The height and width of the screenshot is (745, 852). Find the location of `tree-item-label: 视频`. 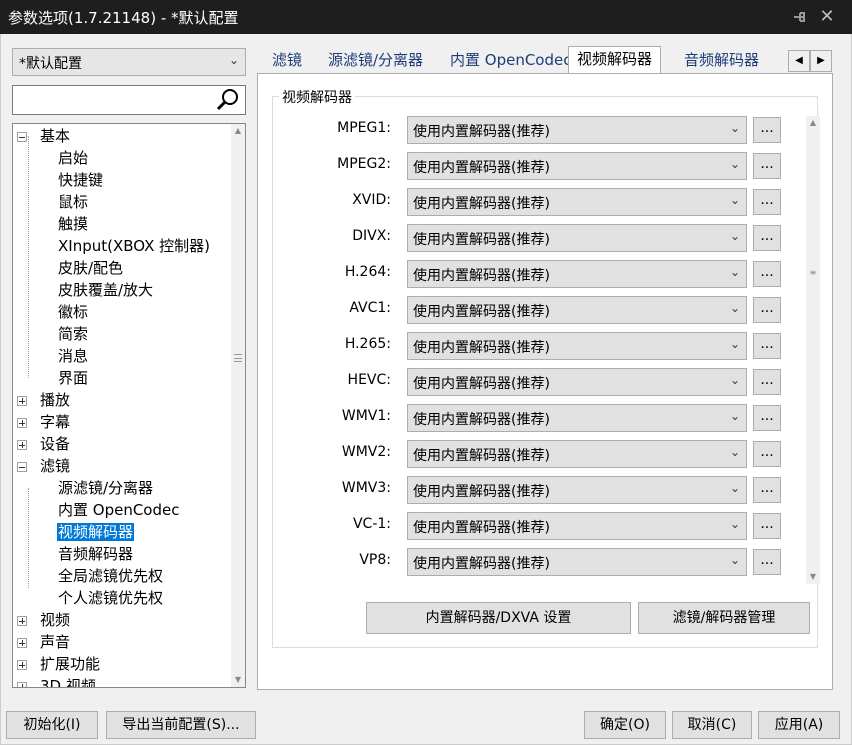

tree-item-label: 视频 is located at coordinates (55, 620).